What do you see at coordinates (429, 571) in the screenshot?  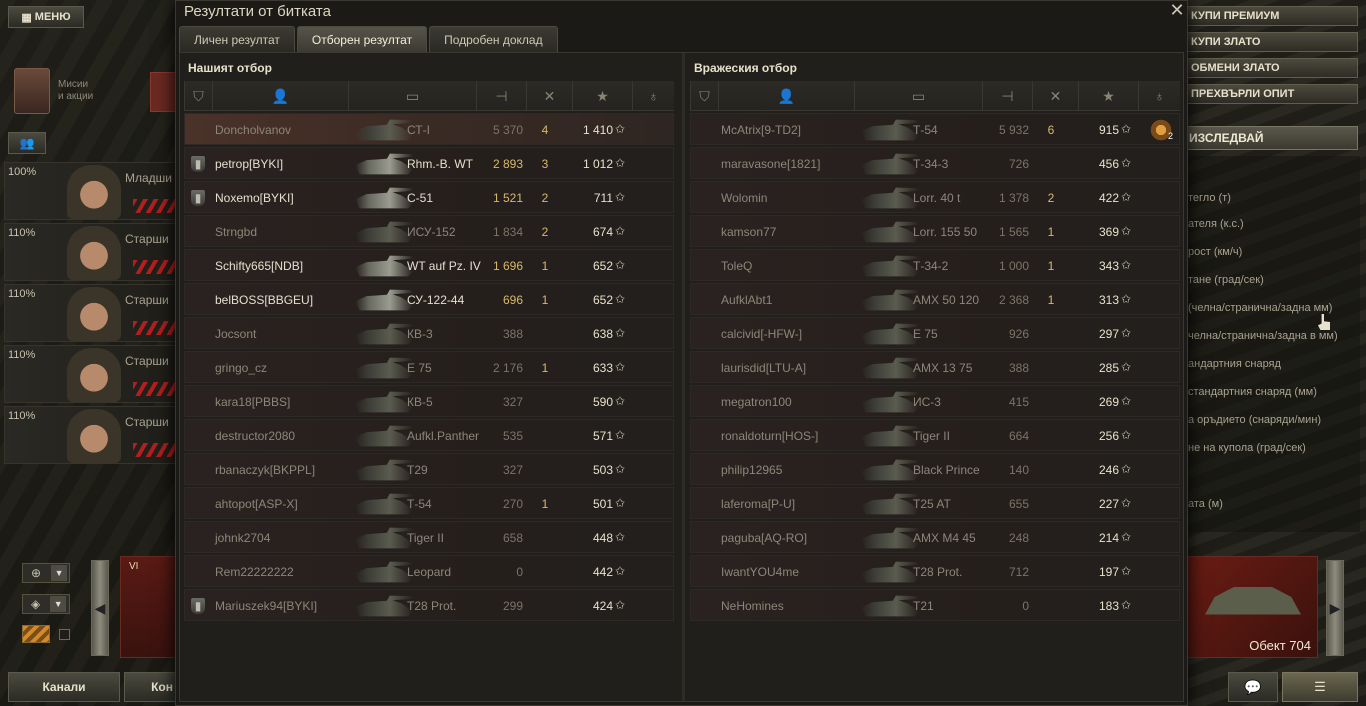 I see `player-row: Rem22222222 Leopard 0 442 ✩` at bounding box center [429, 571].